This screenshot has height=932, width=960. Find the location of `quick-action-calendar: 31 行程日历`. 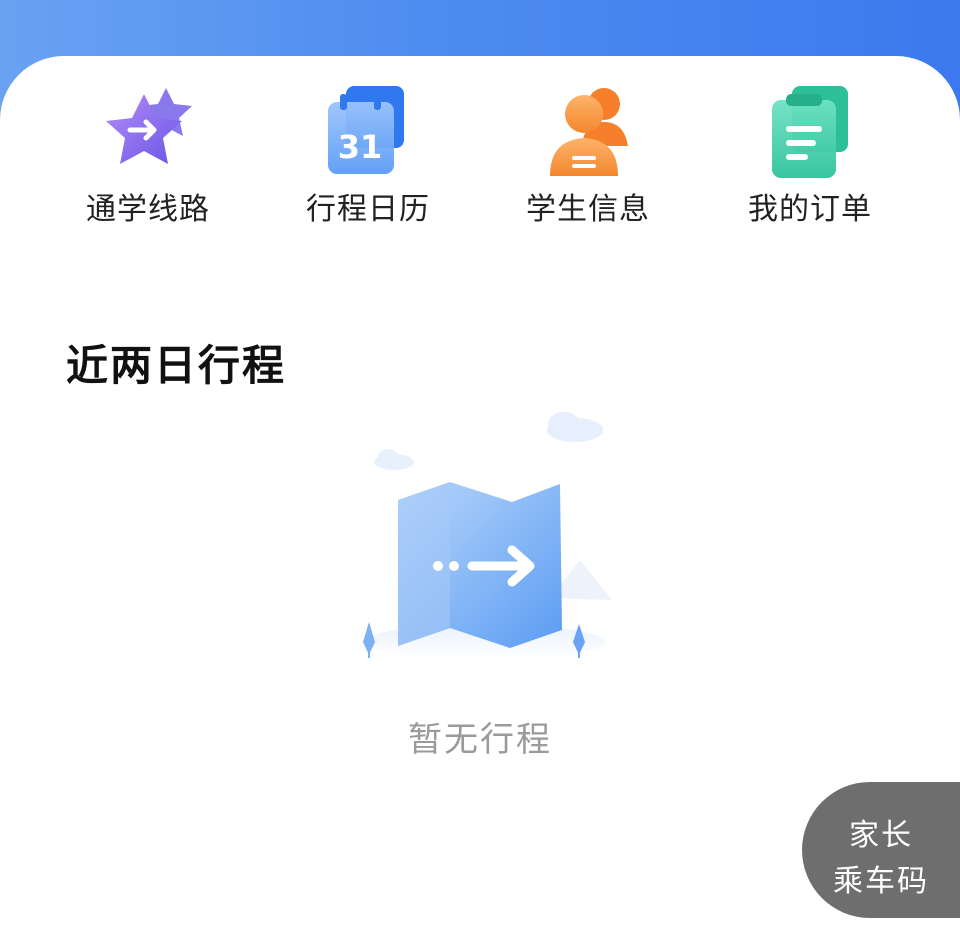

quick-action-calendar: 31 行程日历 is located at coordinates (368, 155).